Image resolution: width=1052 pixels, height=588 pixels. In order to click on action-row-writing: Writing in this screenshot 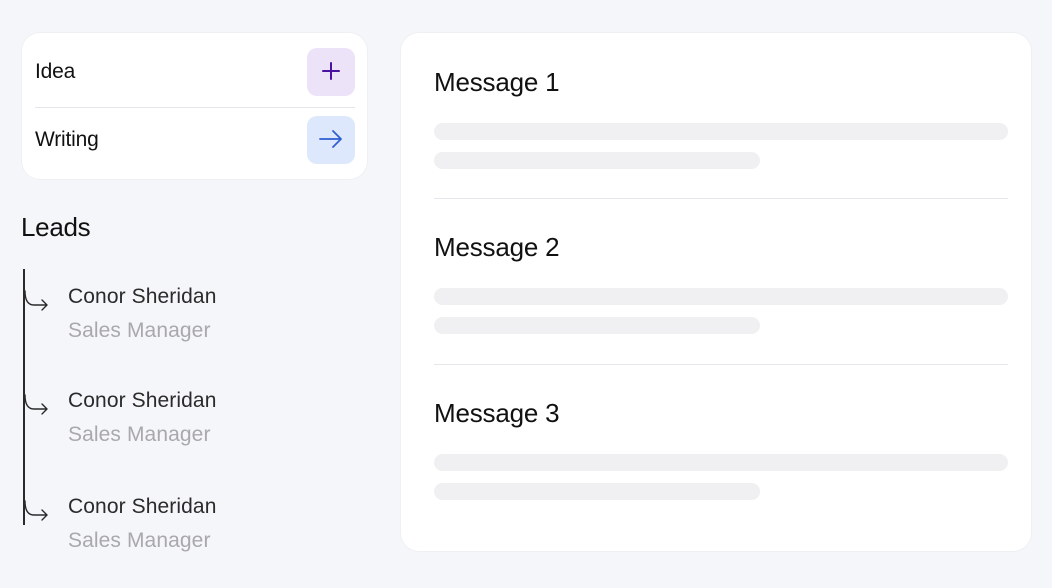, I will do `click(195, 140)`.